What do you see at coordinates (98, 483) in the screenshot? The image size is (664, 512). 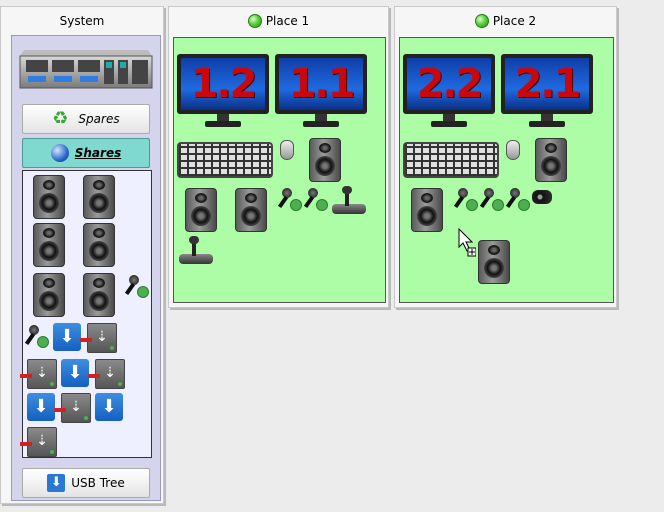 I see `usb-tree-label: USB Tree` at bounding box center [98, 483].